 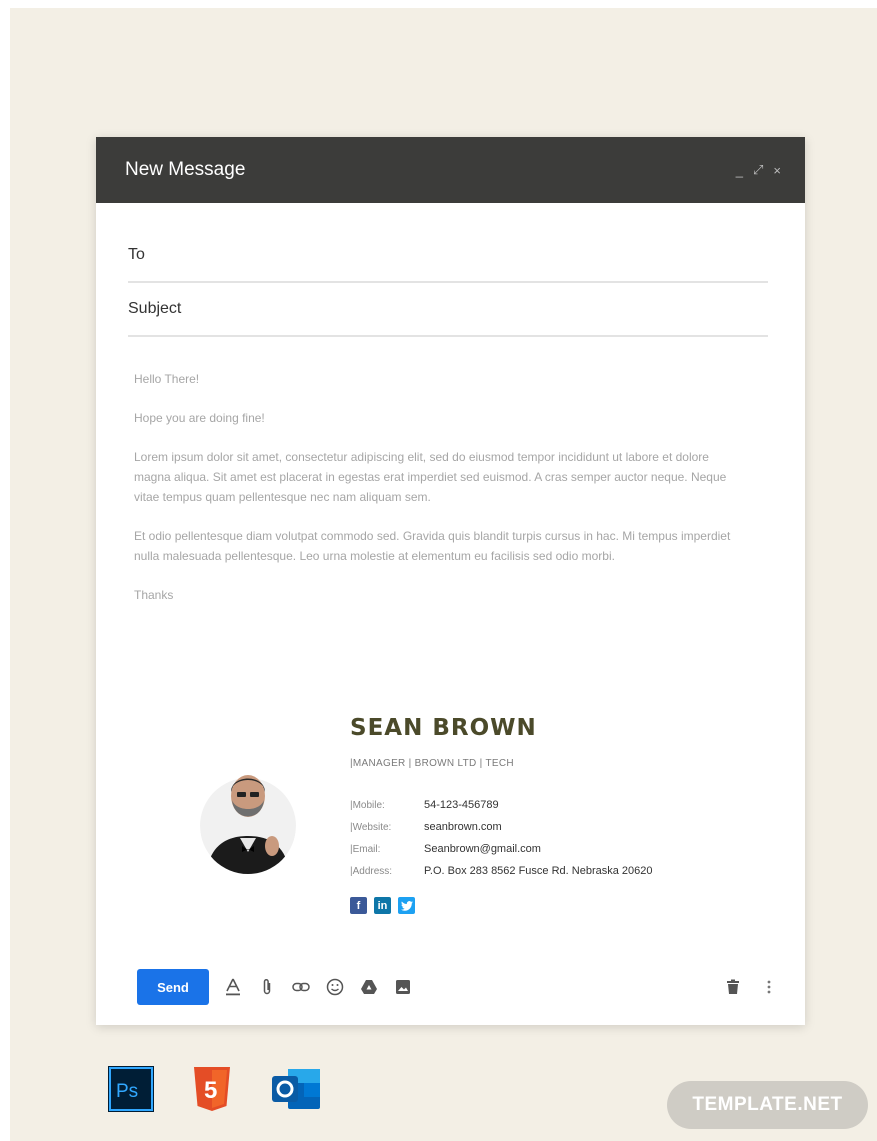 I want to click on minimize-icon: _, so click(x=739, y=170).